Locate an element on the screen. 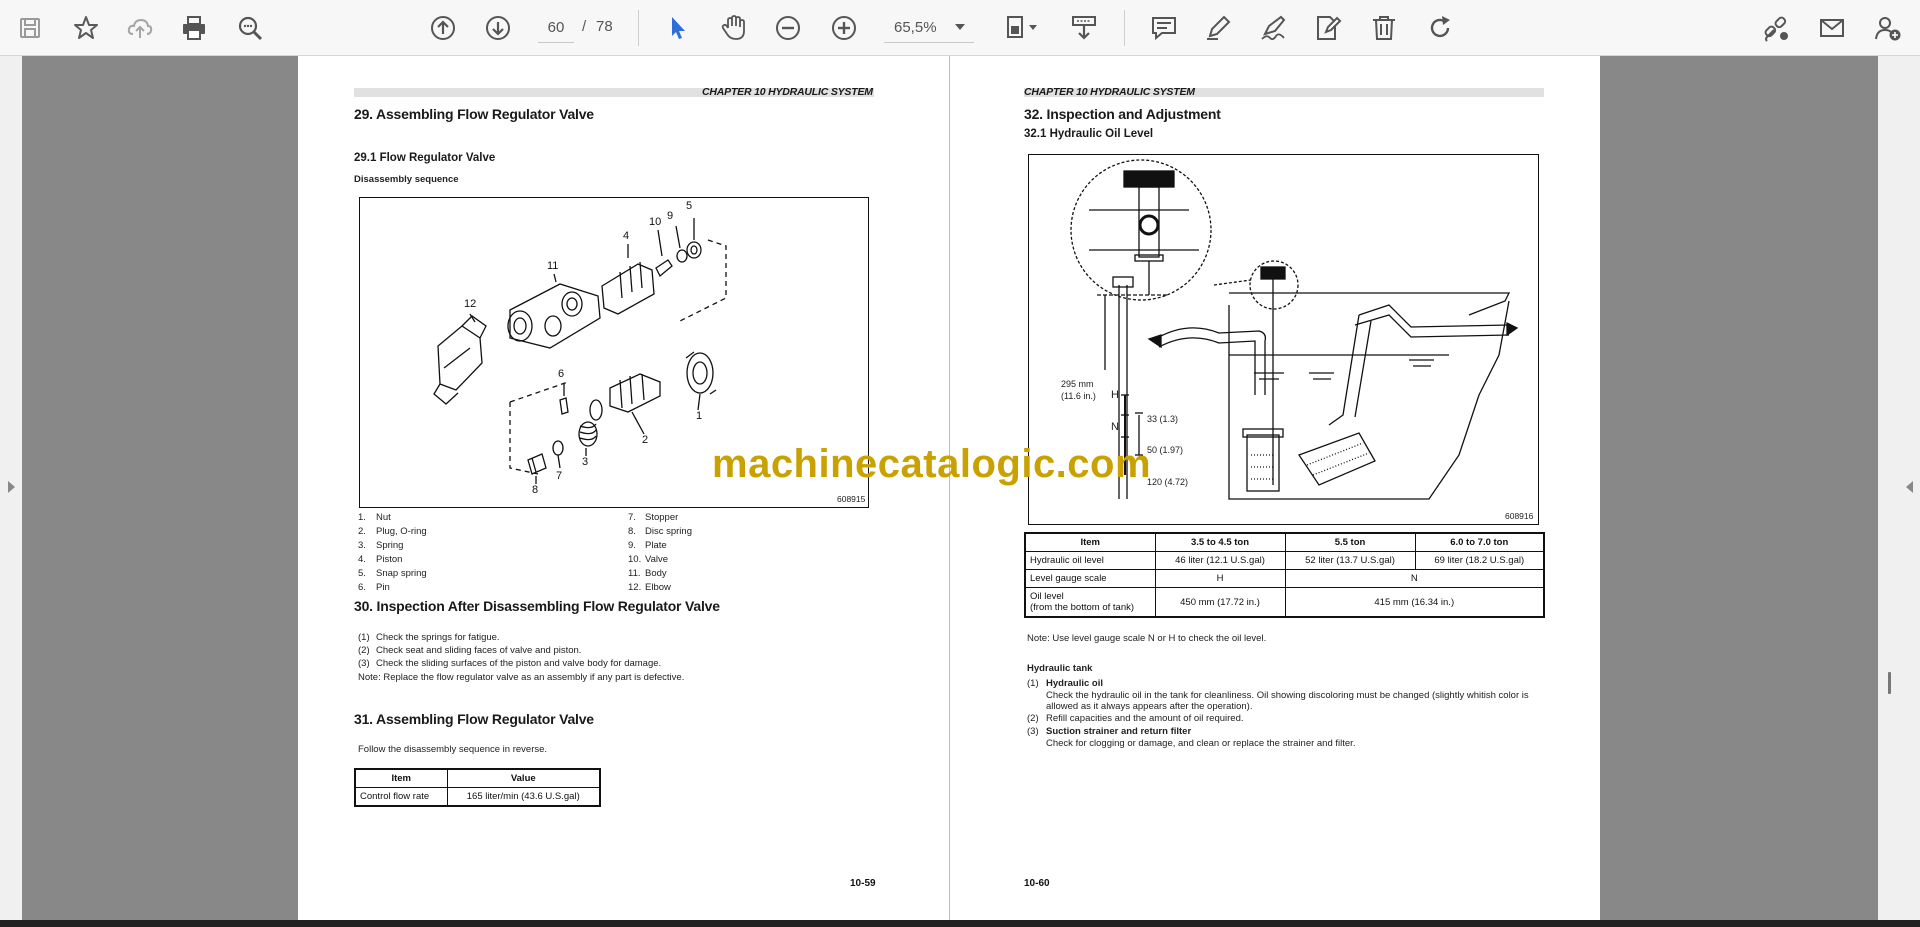  callout-12: 12 is located at coordinates (470, 304).